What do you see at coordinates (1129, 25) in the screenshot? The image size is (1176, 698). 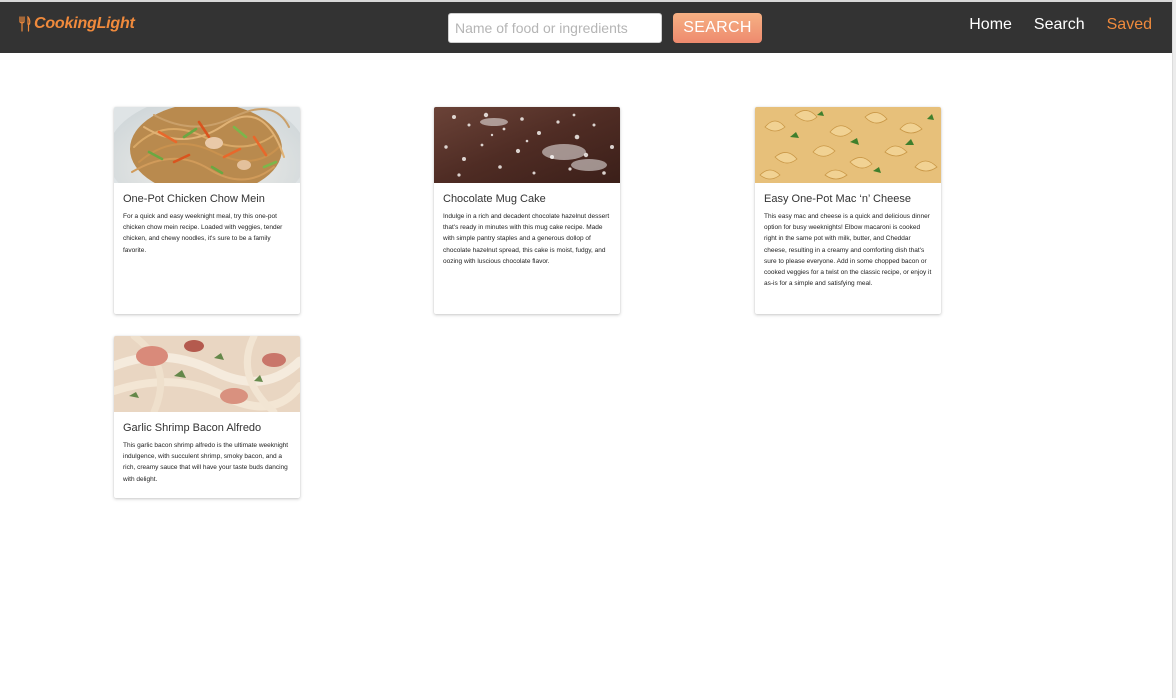 I see `nav-saved-link: Saved` at bounding box center [1129, 25].